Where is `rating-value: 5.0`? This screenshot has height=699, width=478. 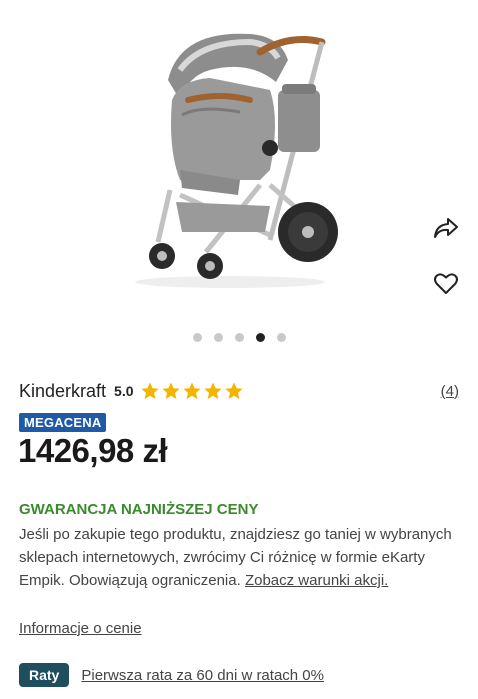 rating-value: 5.0 is located at coordinates (124, 391).